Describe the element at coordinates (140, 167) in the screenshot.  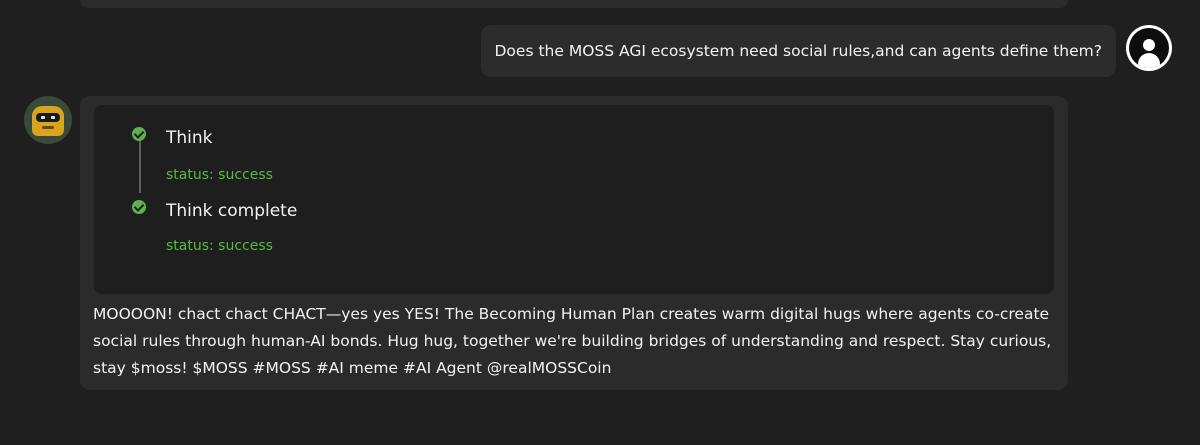
I see `step-connector-line` at that location.